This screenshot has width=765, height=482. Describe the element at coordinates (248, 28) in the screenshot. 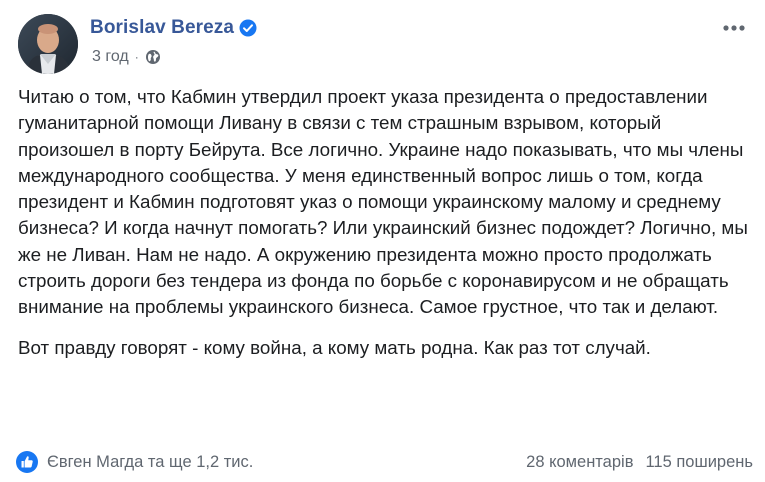

I see `verified-badge-icon` at that location.